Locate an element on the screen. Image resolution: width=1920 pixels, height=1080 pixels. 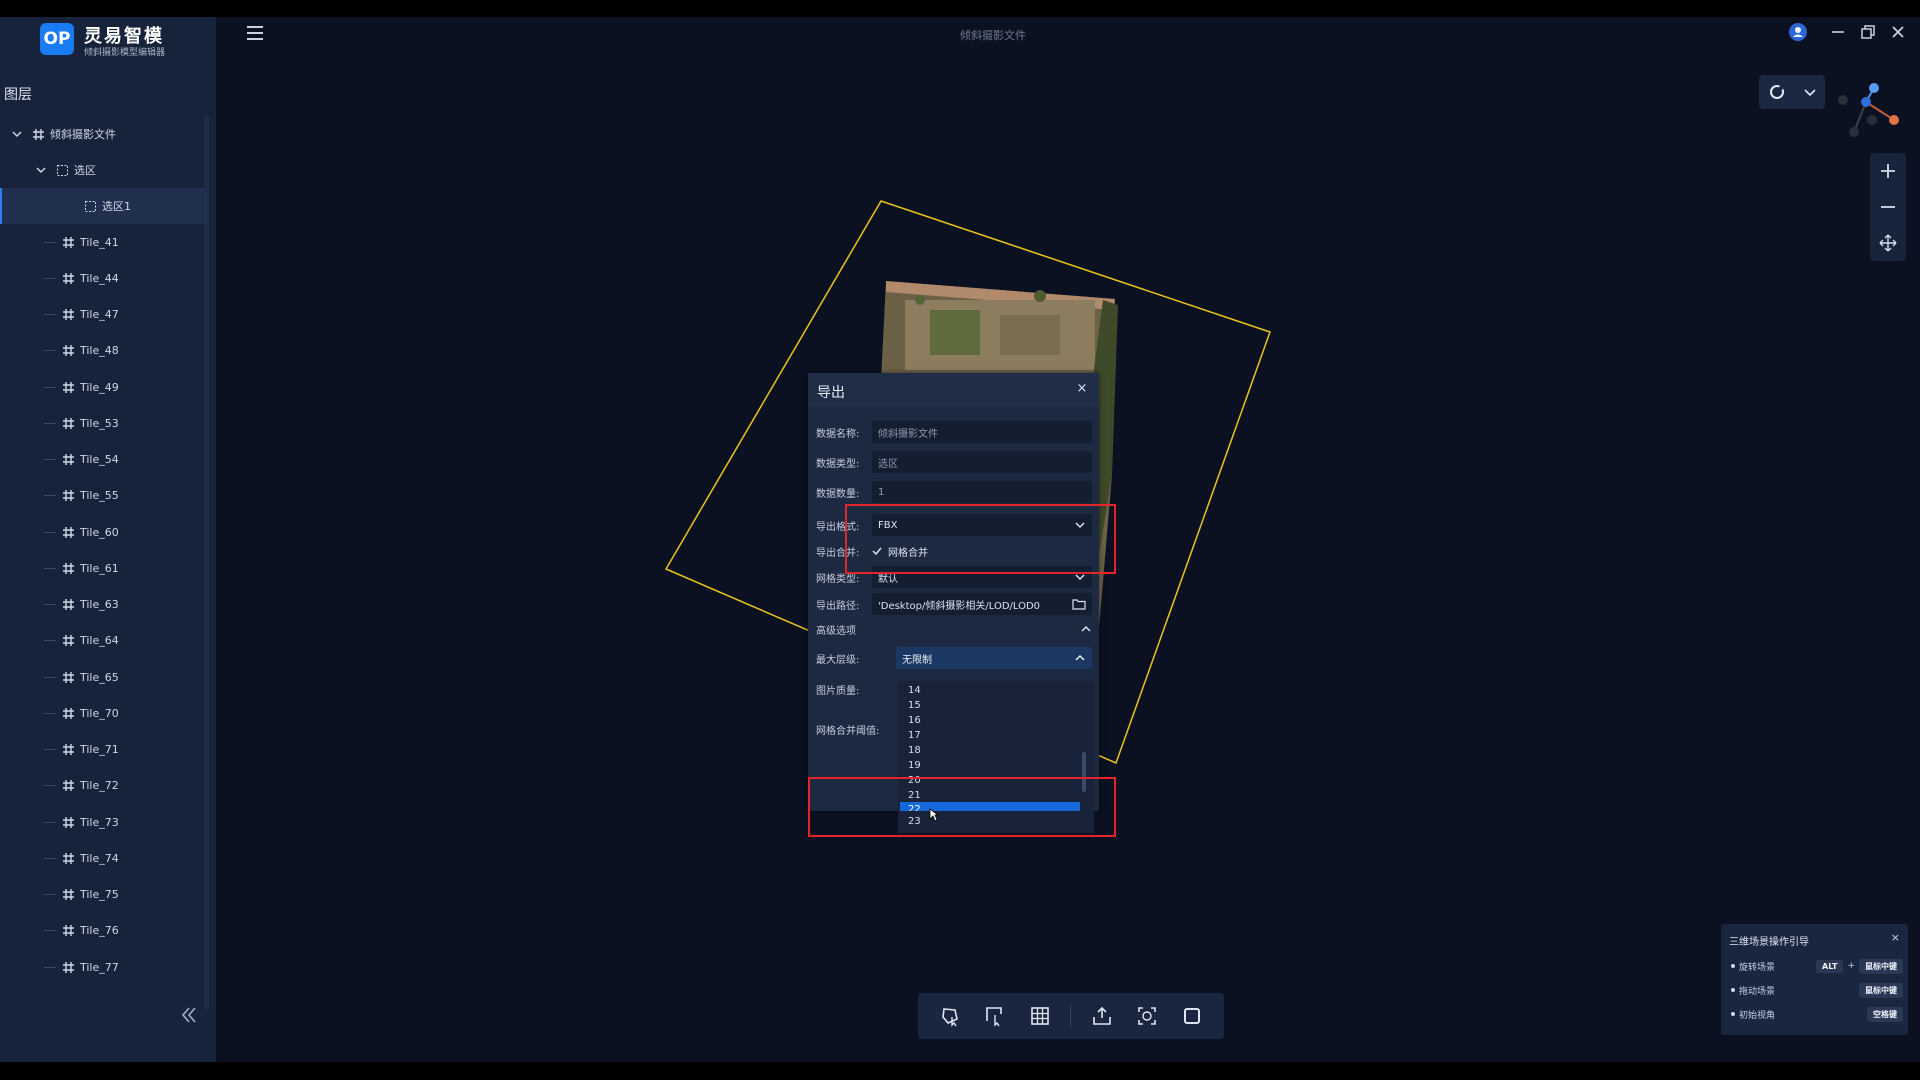
tree-node-label: Tile_55 is located at coordinates (99, 496).